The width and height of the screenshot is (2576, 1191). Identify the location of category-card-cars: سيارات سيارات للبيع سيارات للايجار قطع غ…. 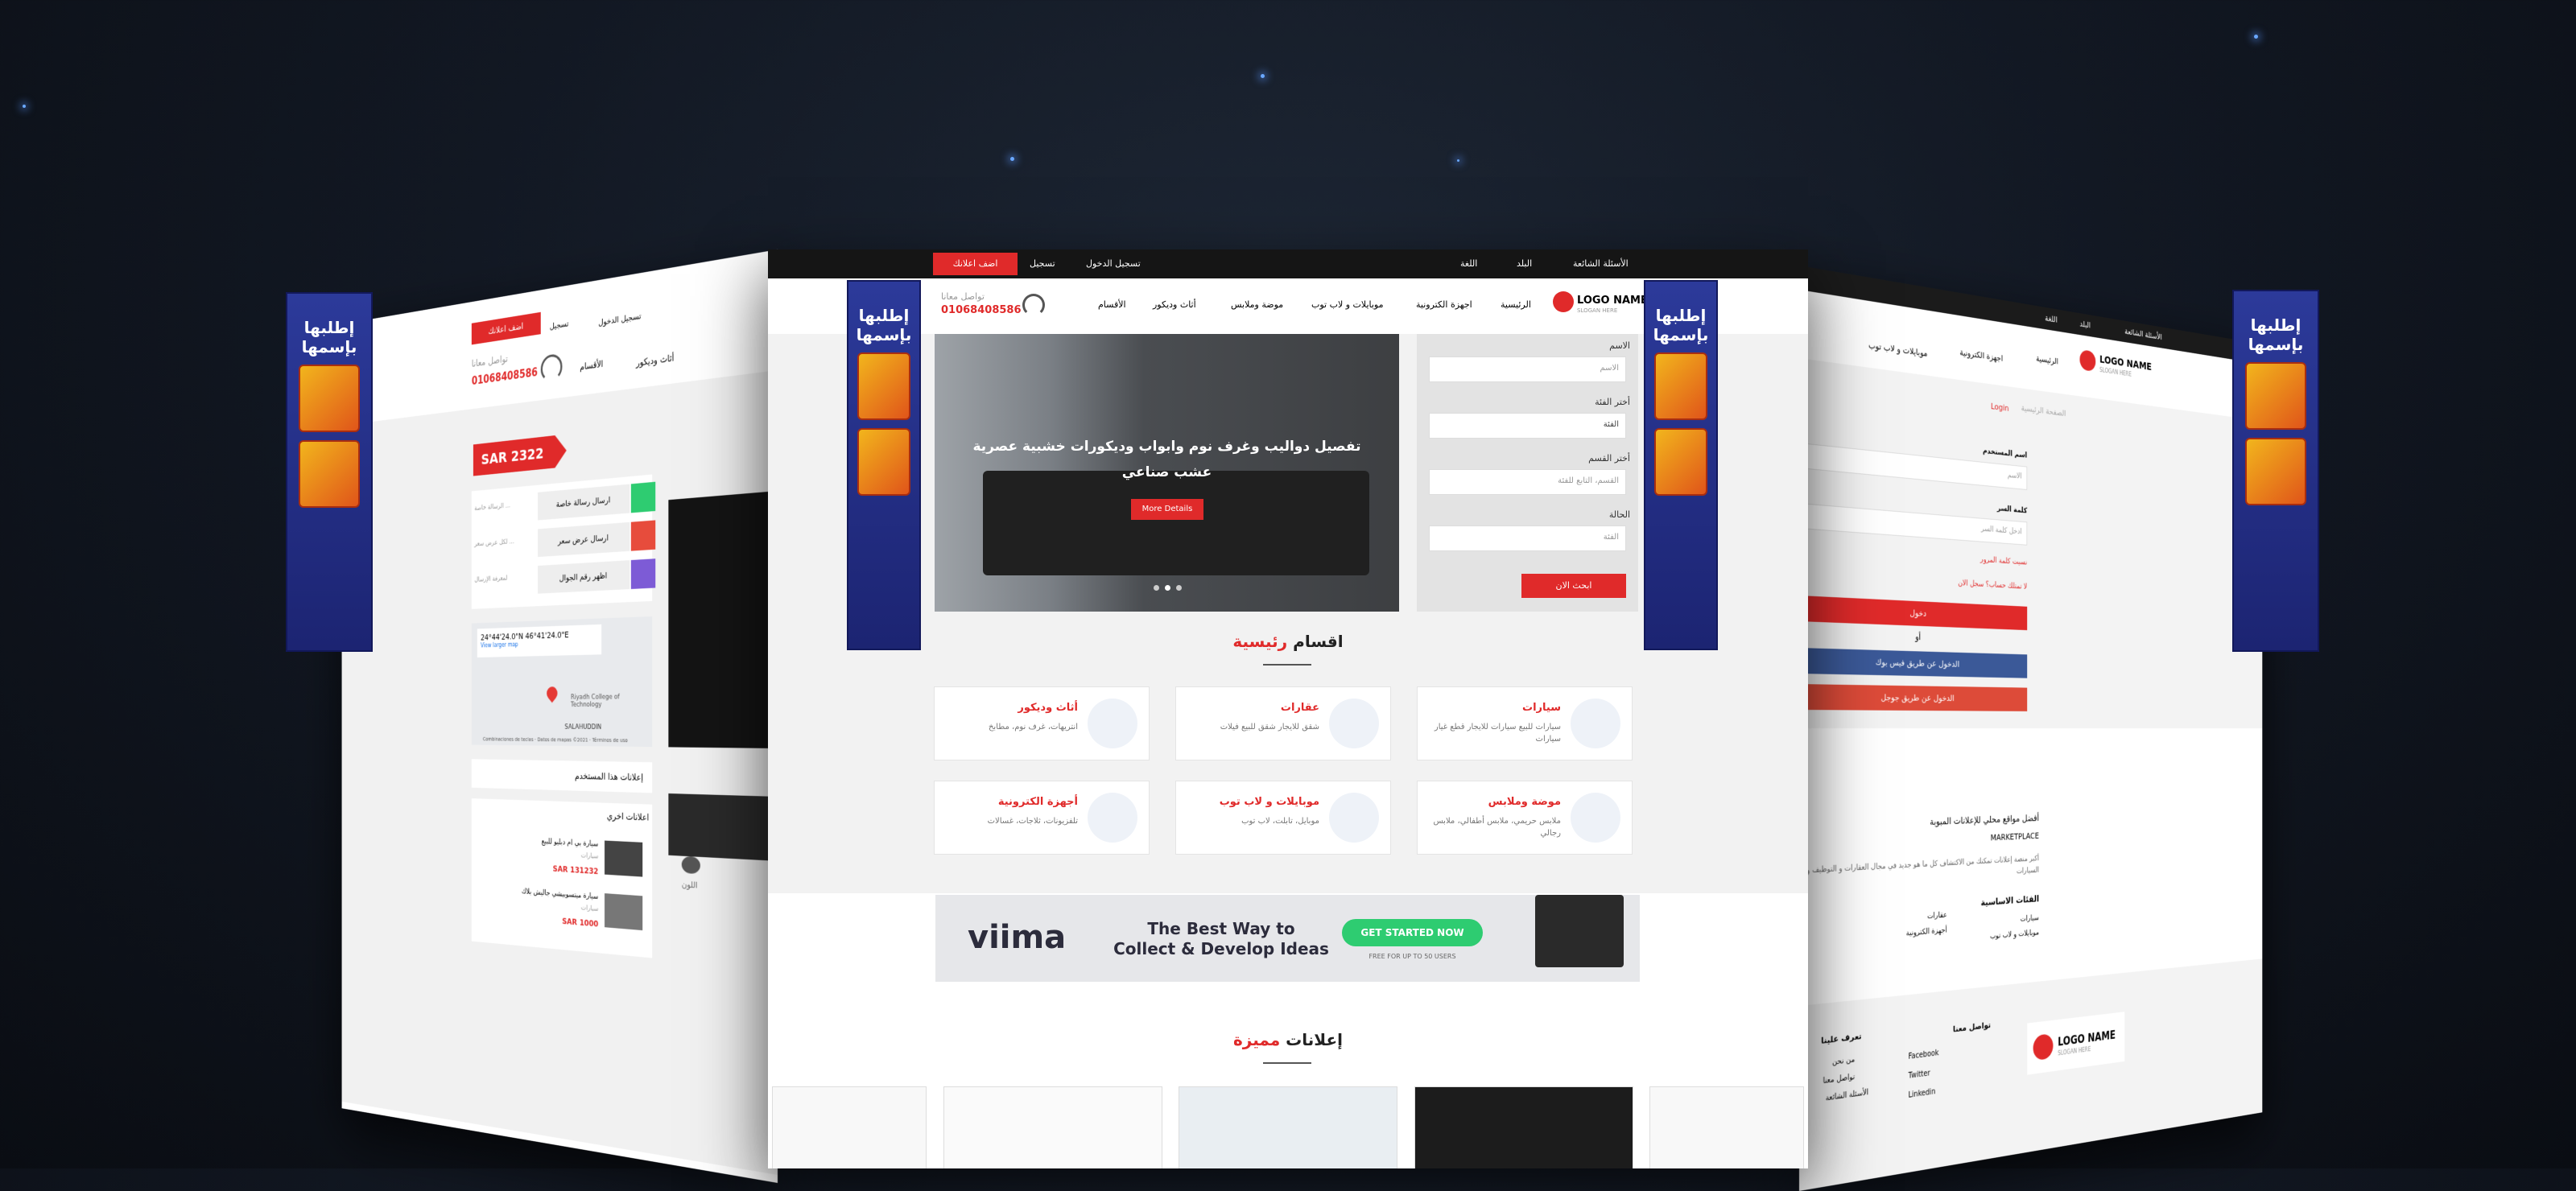
(1525, 723).